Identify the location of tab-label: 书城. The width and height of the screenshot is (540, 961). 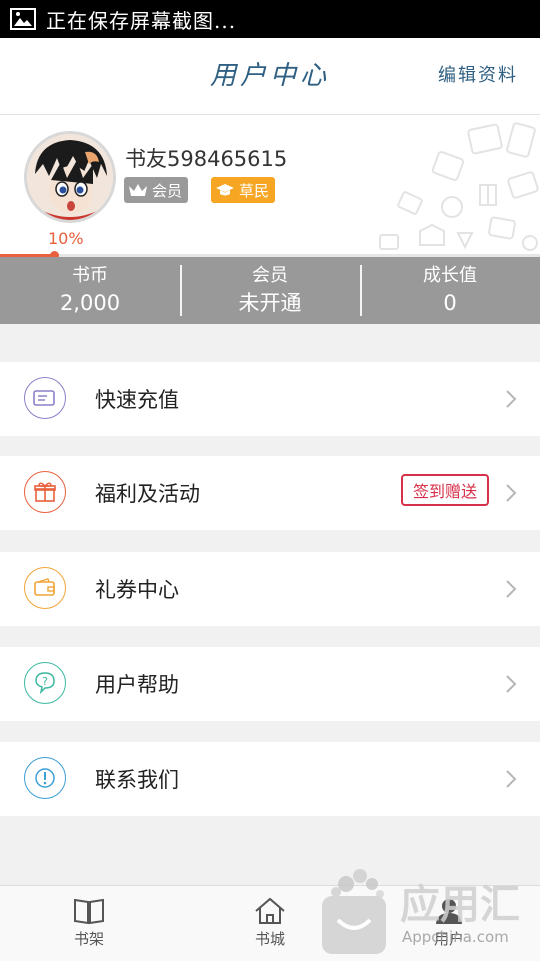
(269, 939).